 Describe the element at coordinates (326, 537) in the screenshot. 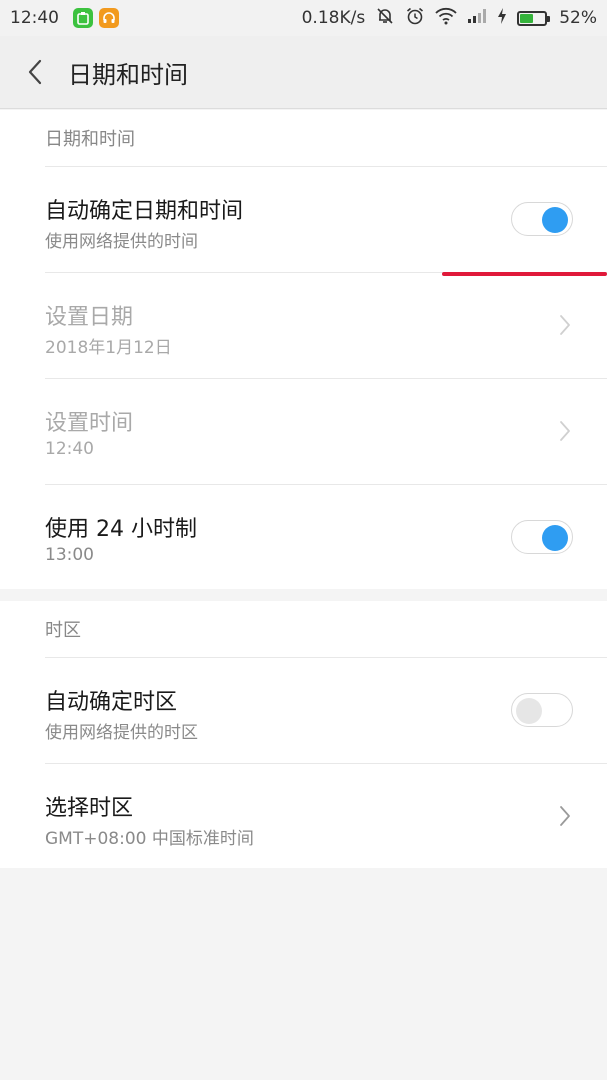

I see `use-24h-row: 使用 24 小时制 13:00` at that location.